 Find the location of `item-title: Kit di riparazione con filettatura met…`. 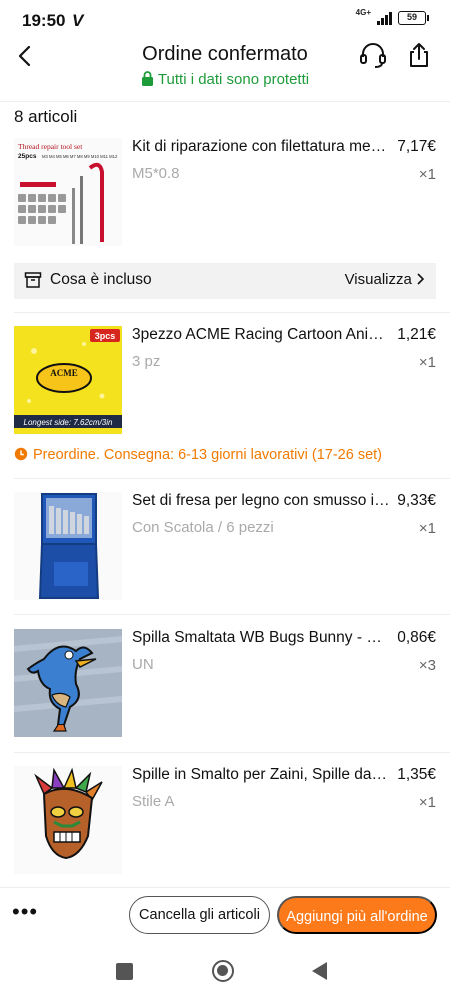

item-title: Kit di riparazione con filettatura met… is located at coordinates (261, 147).